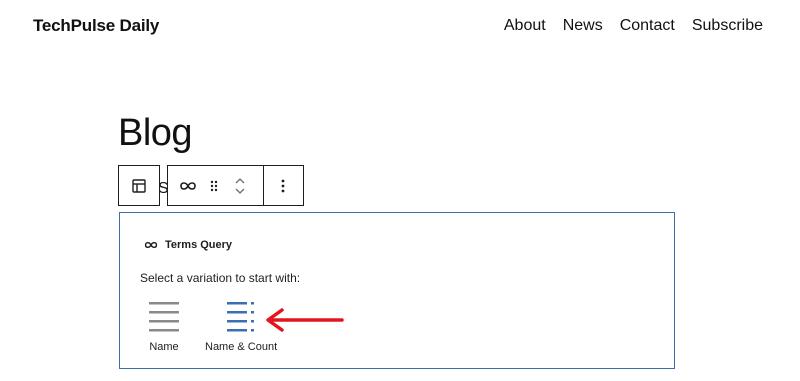 The image size is (800, 381). I want to click on more-vertical-icon, so click(283, 185).